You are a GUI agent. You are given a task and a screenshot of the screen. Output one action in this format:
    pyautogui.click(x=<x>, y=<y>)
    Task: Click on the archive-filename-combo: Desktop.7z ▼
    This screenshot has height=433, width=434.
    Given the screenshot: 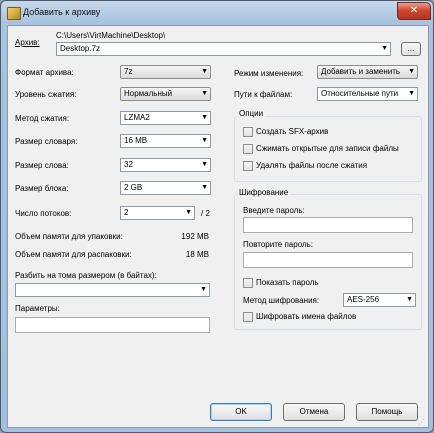 What is the action you would take?
    pyautogui.click(x=223, y=49)
    